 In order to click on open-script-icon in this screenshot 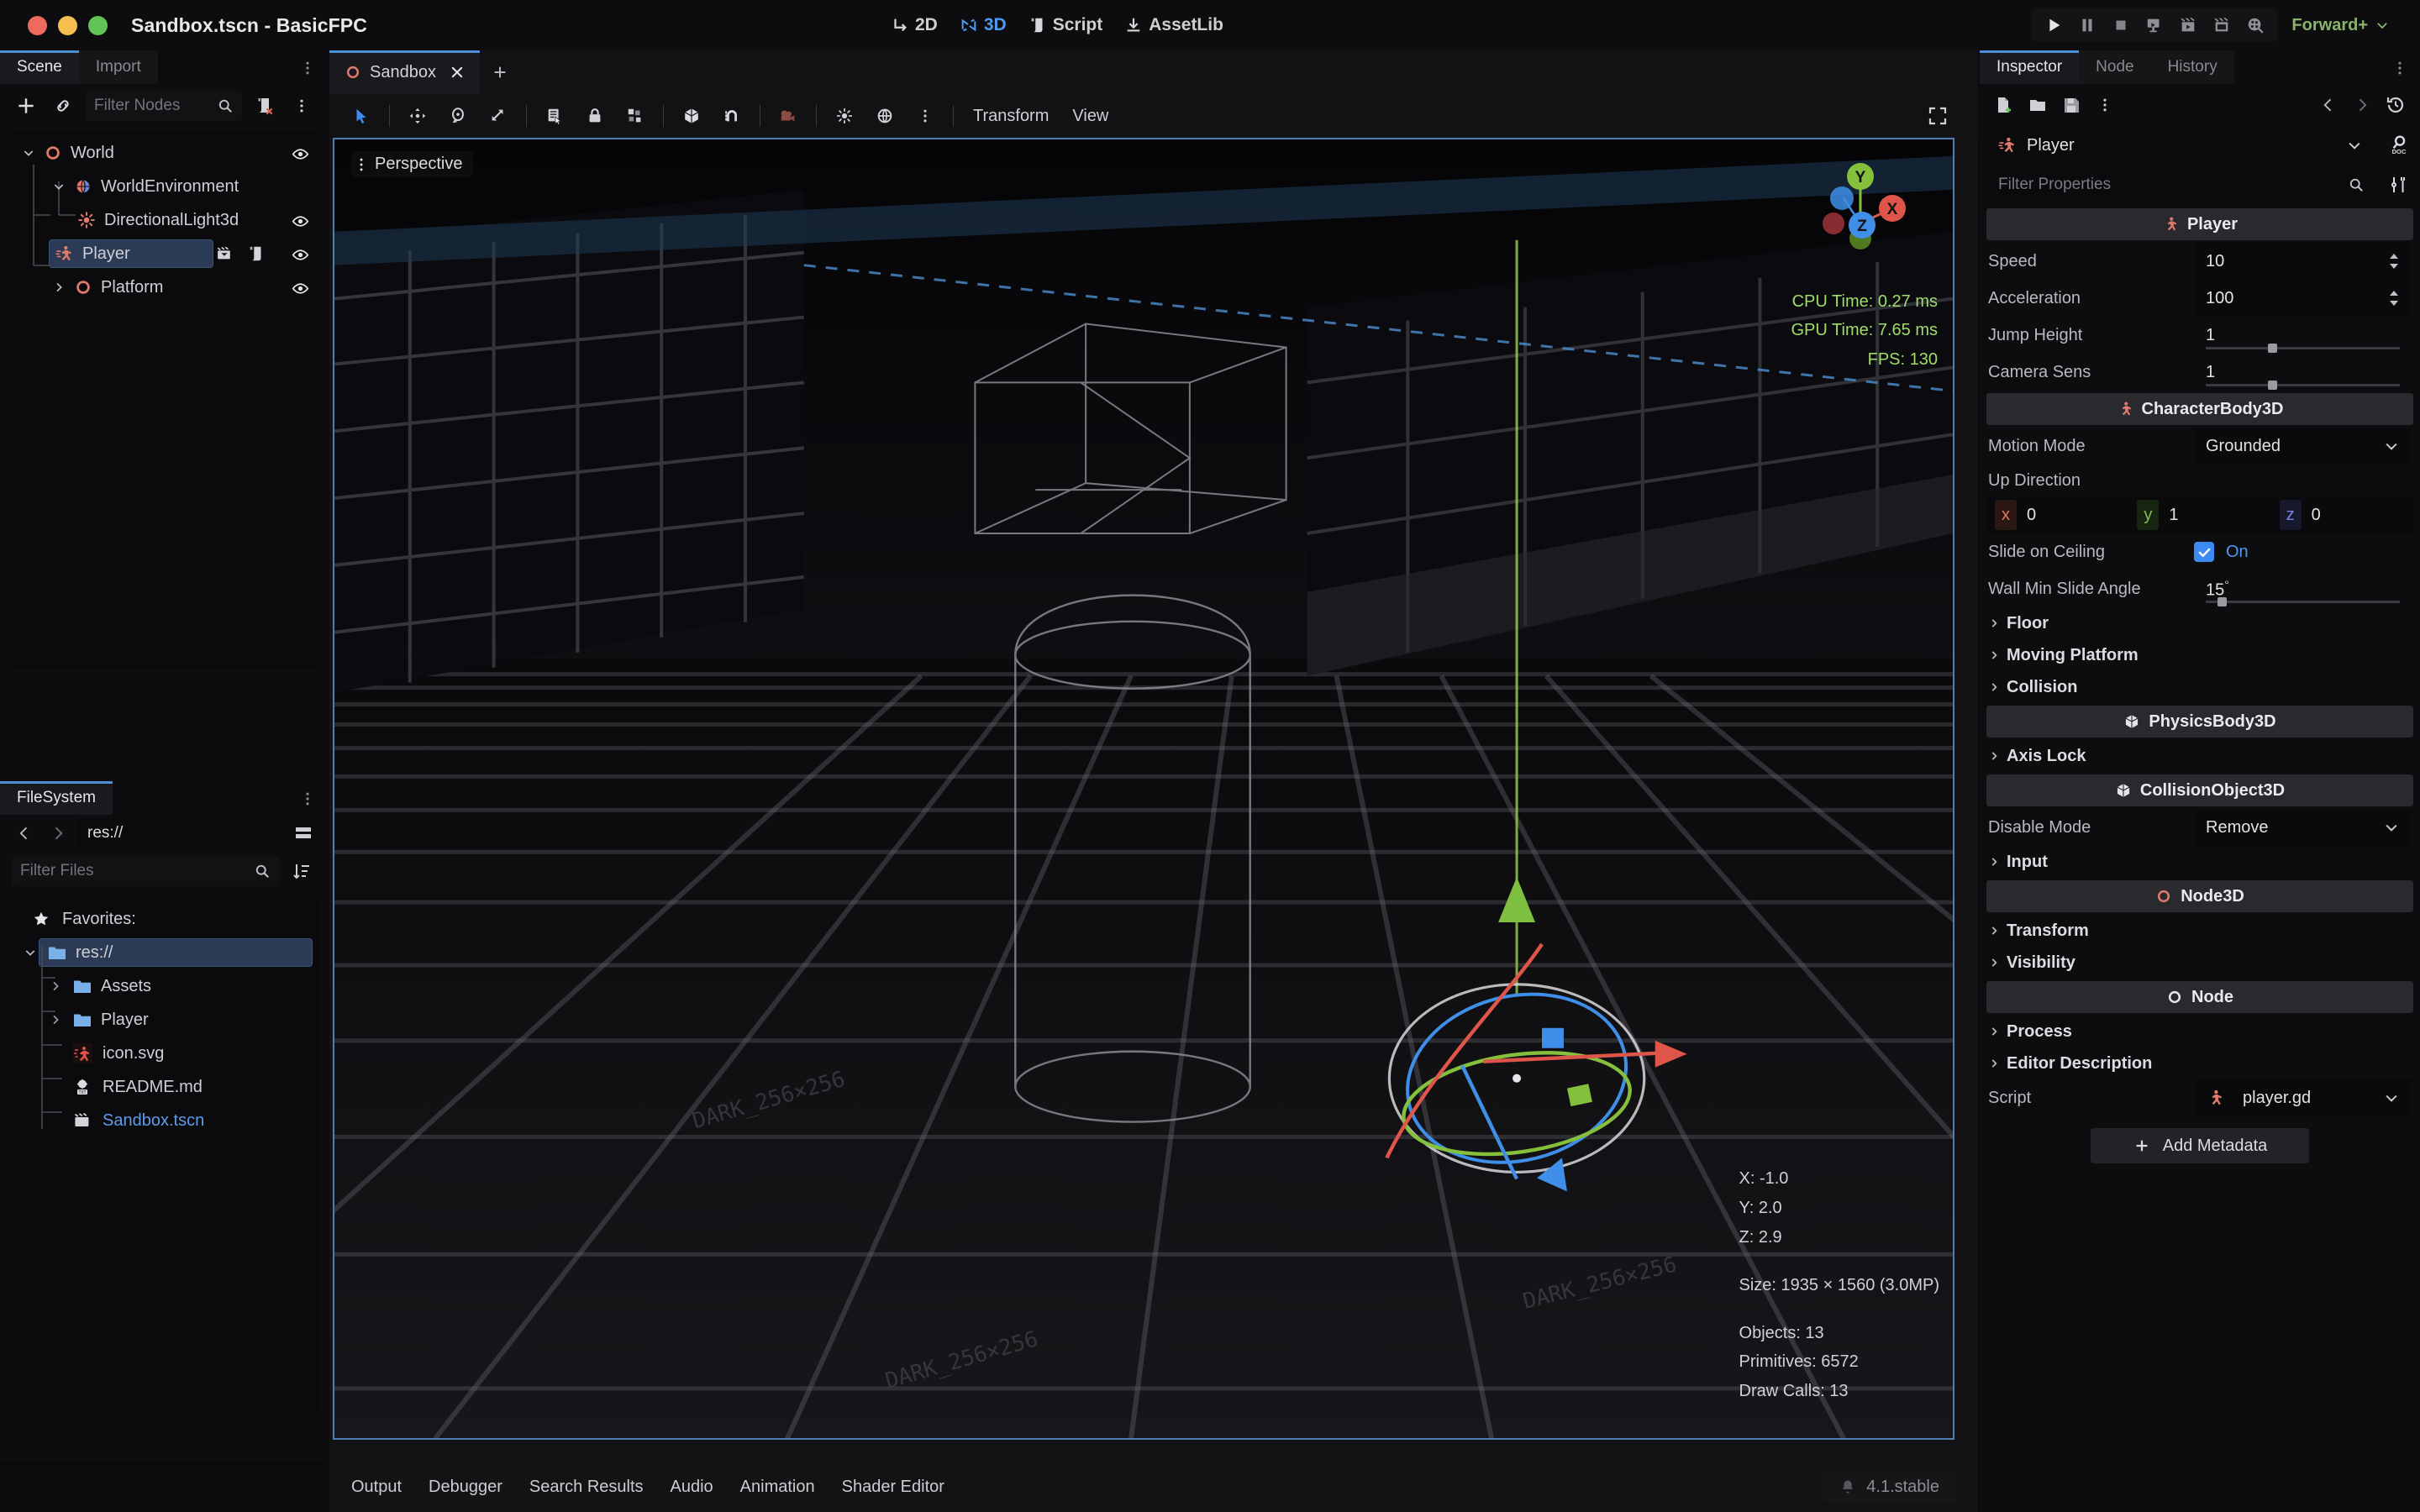, I will do `click(256, 253)`.